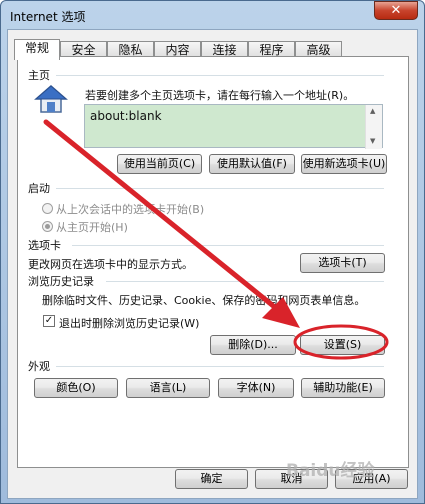 The width and height of the screenshot is (425, 504). Describe the element at coordinates (92, 227) in the screenshot. I see `radio-home-page-label: 从主页开始(H)` at that location.